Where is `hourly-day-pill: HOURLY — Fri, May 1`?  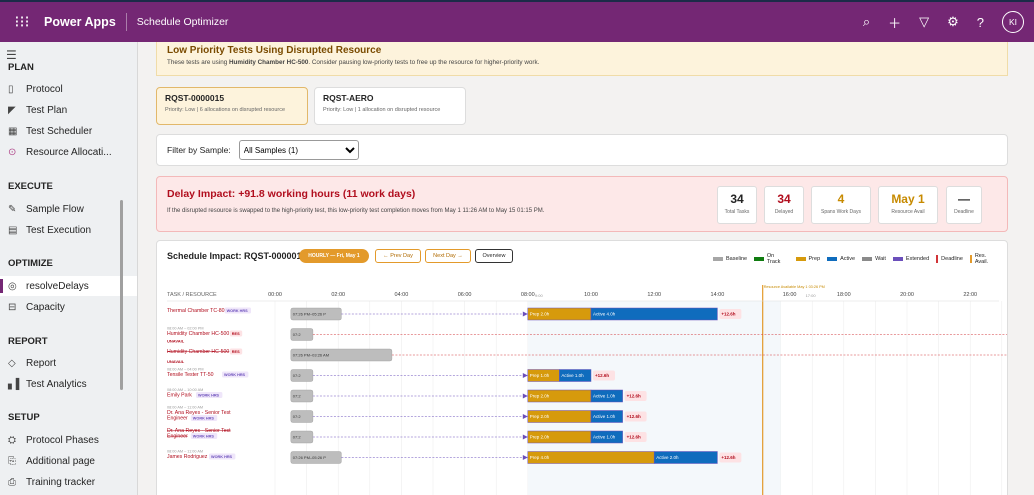 hourly-day-pill: HOURLY — Fri, May 1 is located at coordinates (334, 256).